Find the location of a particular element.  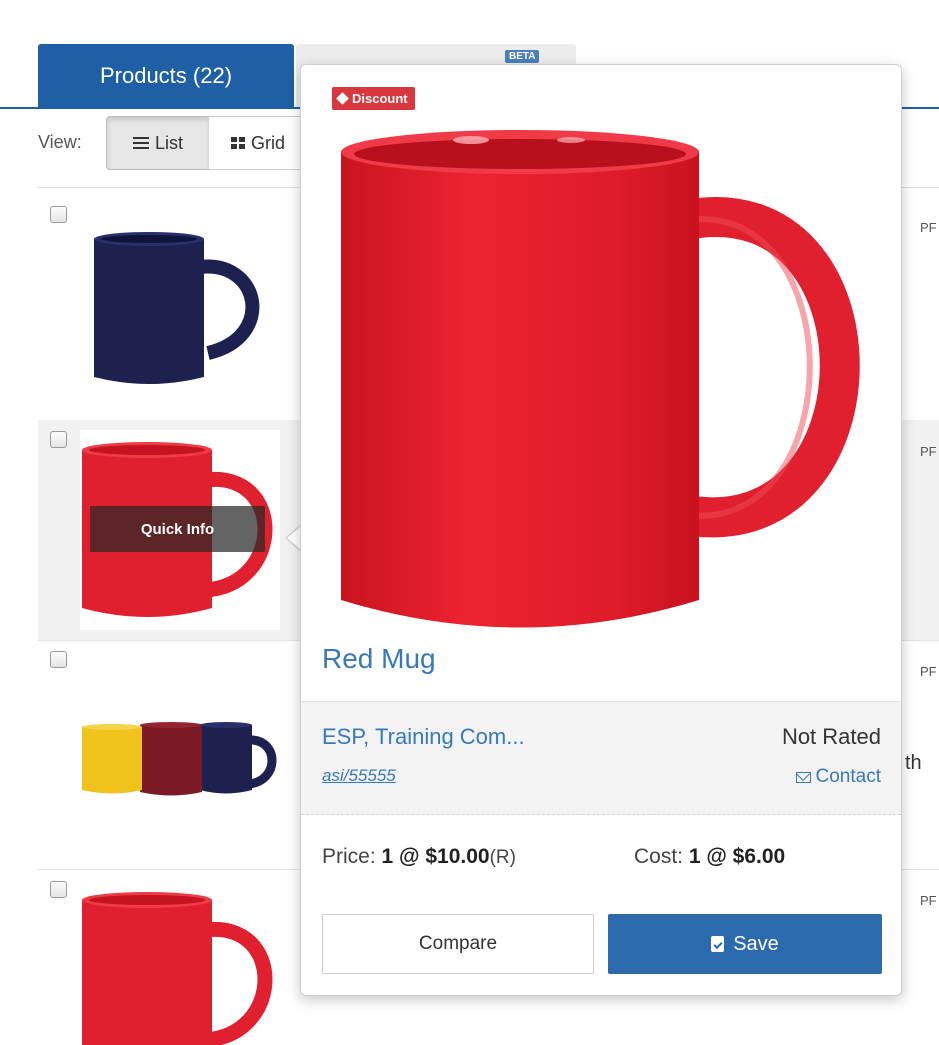

tag-icon is located at coordinates (342, 98).